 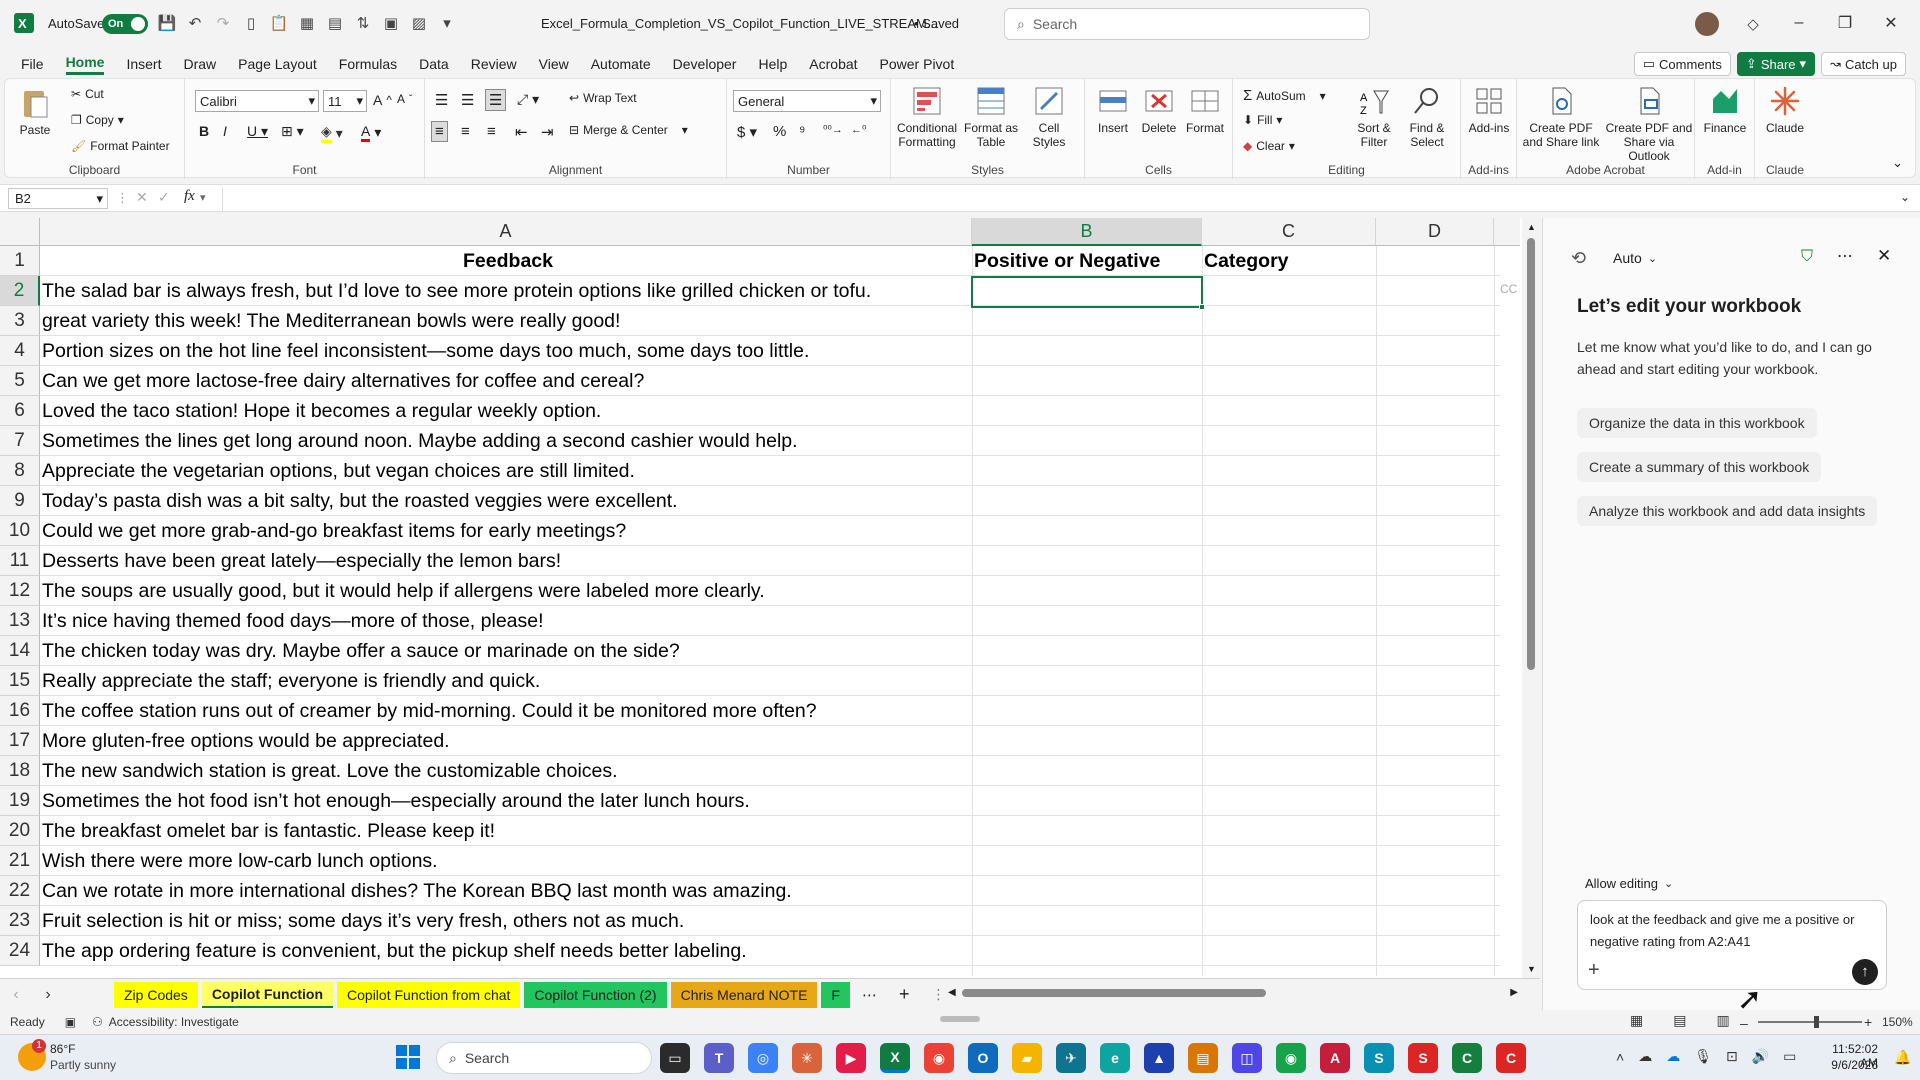 I want to click on page-layout-view-icon: ▤, so click(x=1679, y=1020).